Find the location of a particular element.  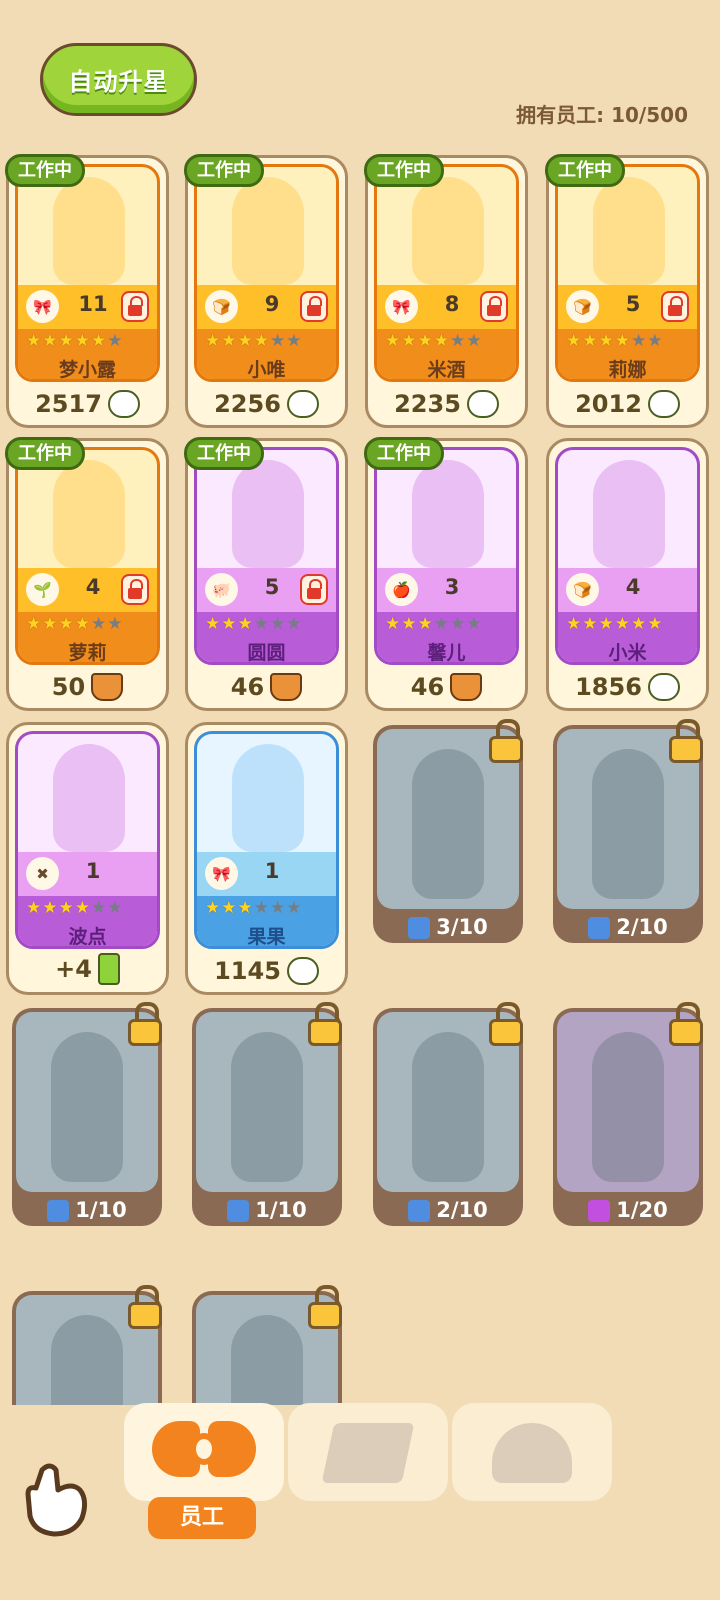

employee-name: 小唯 is located at coordinates (266, 370).